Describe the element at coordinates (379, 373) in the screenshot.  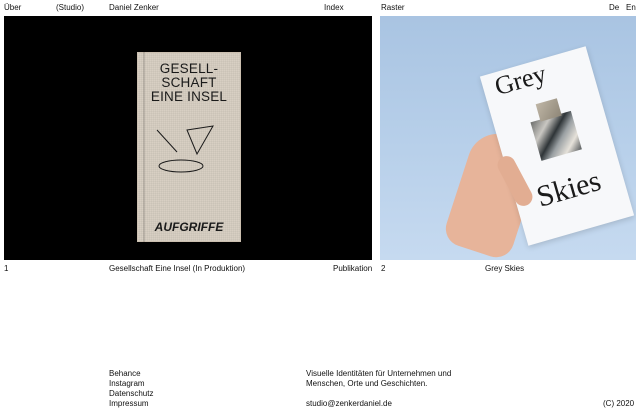
I see `footer-tagline-line-1: Visuelle Identitäten für Unternehmen und` at that location.